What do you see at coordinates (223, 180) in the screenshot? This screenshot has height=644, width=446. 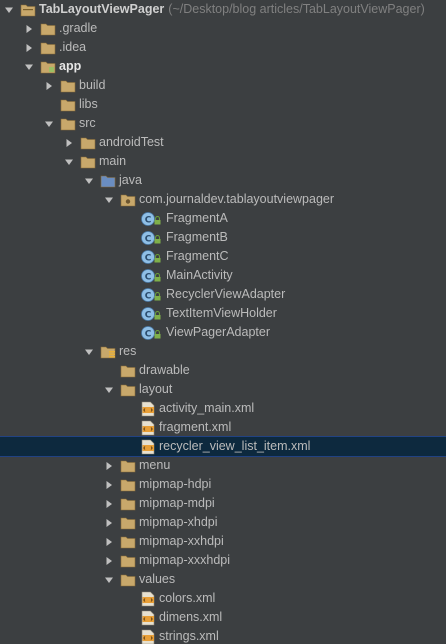 I see `tree-node-row: java` at bounding box center [223, 180].